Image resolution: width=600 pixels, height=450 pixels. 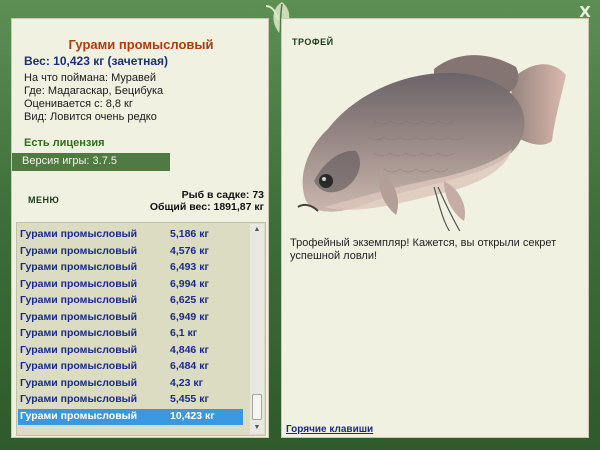 What do you see at coordinates (189, 366) in the screenshot?
I see `catch-fish-weight: 6,484 кг` at bounding box center [189, 366].